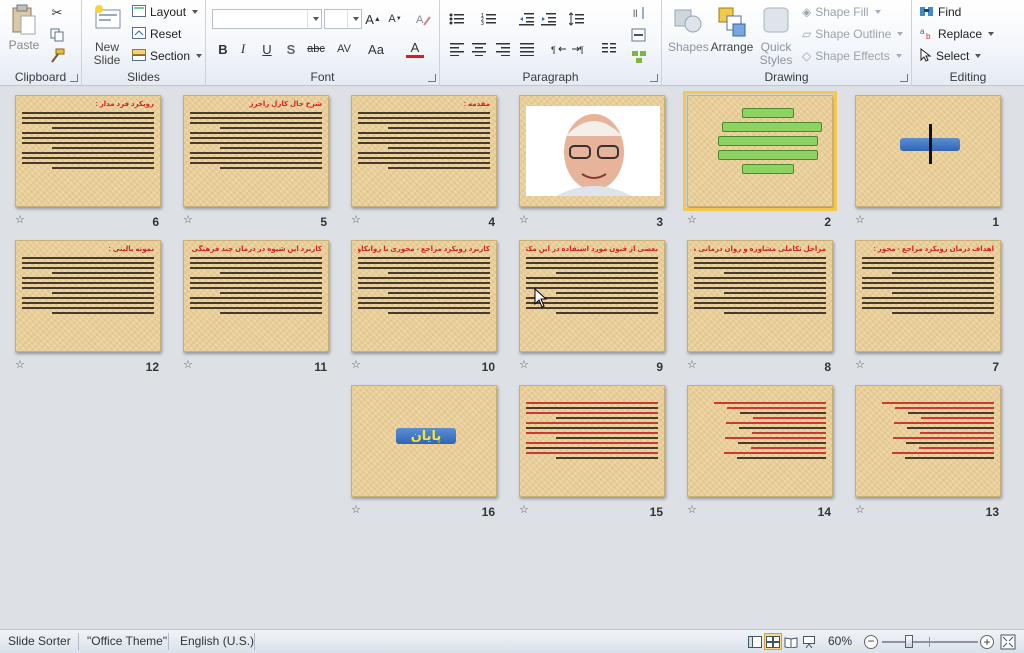 Image resolution: width=1024 pixels, height=653 pixels. Describe the element at coordinates (316, 49) in the screenshot. I see `strikethrough-button: abc` at that location.